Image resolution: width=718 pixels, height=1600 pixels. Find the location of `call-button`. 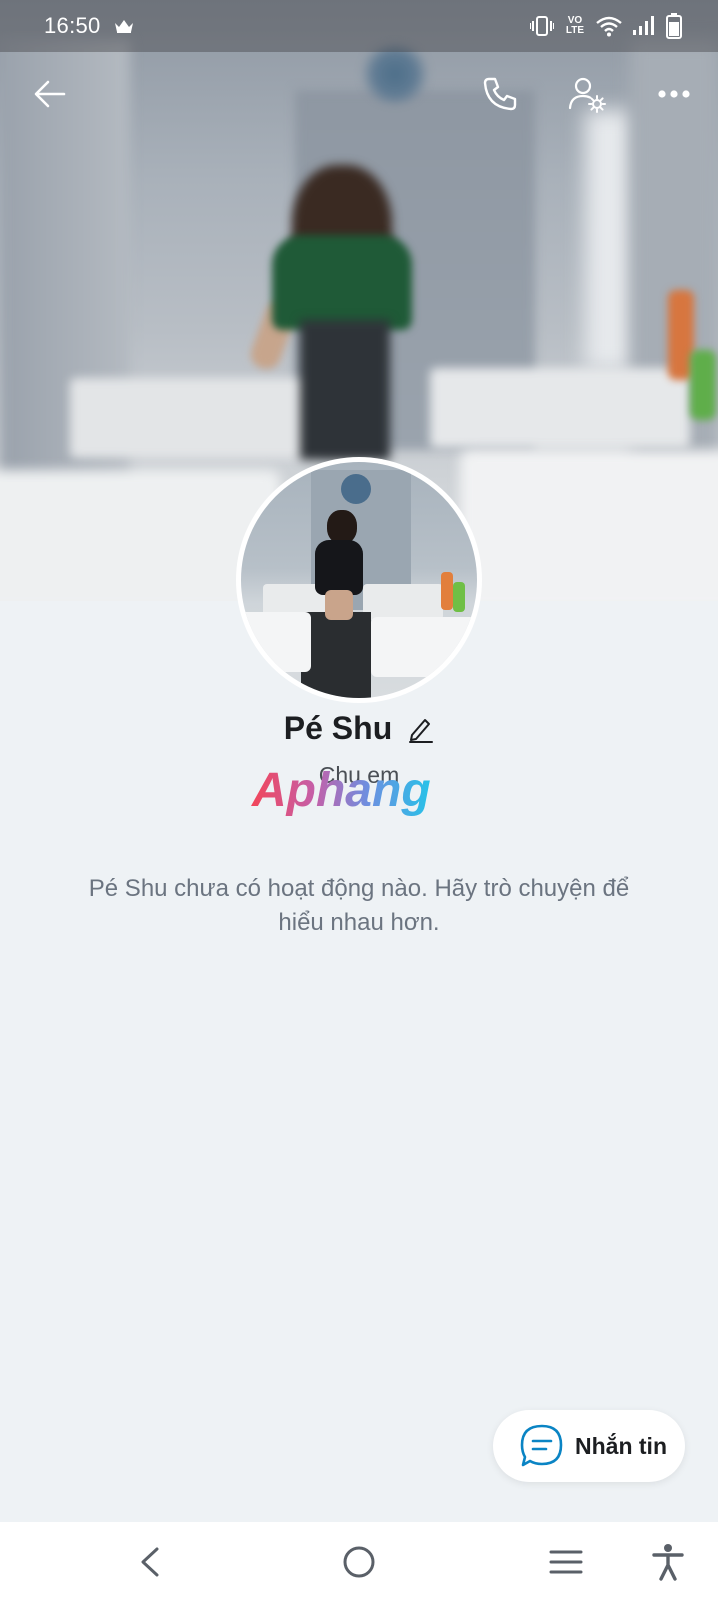

call-button is located at coordinates (500, 94).